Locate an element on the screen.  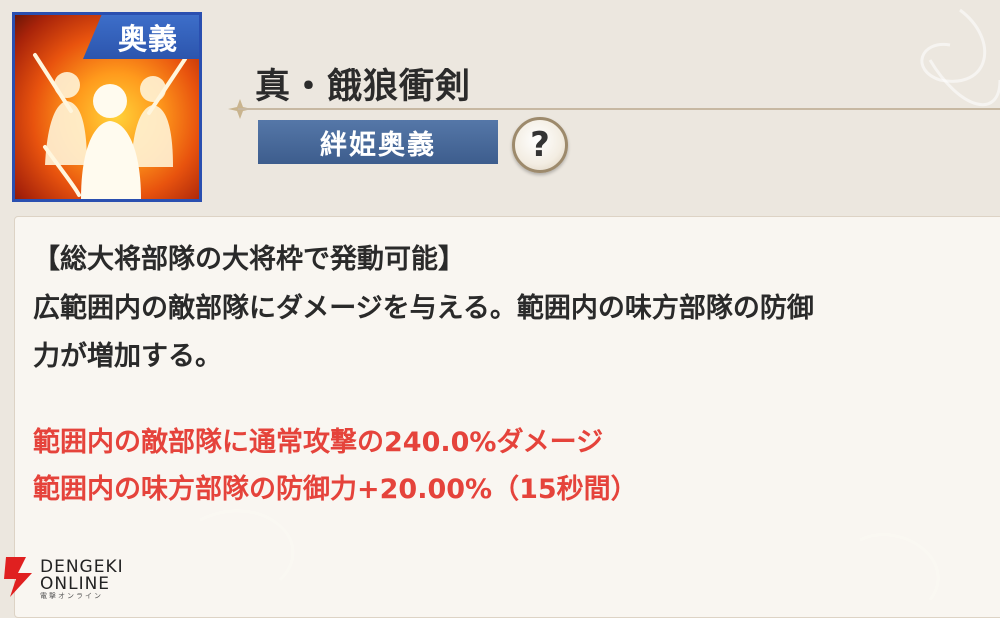
description-line: 力が増加する。 is located at coordinates (127, 356).